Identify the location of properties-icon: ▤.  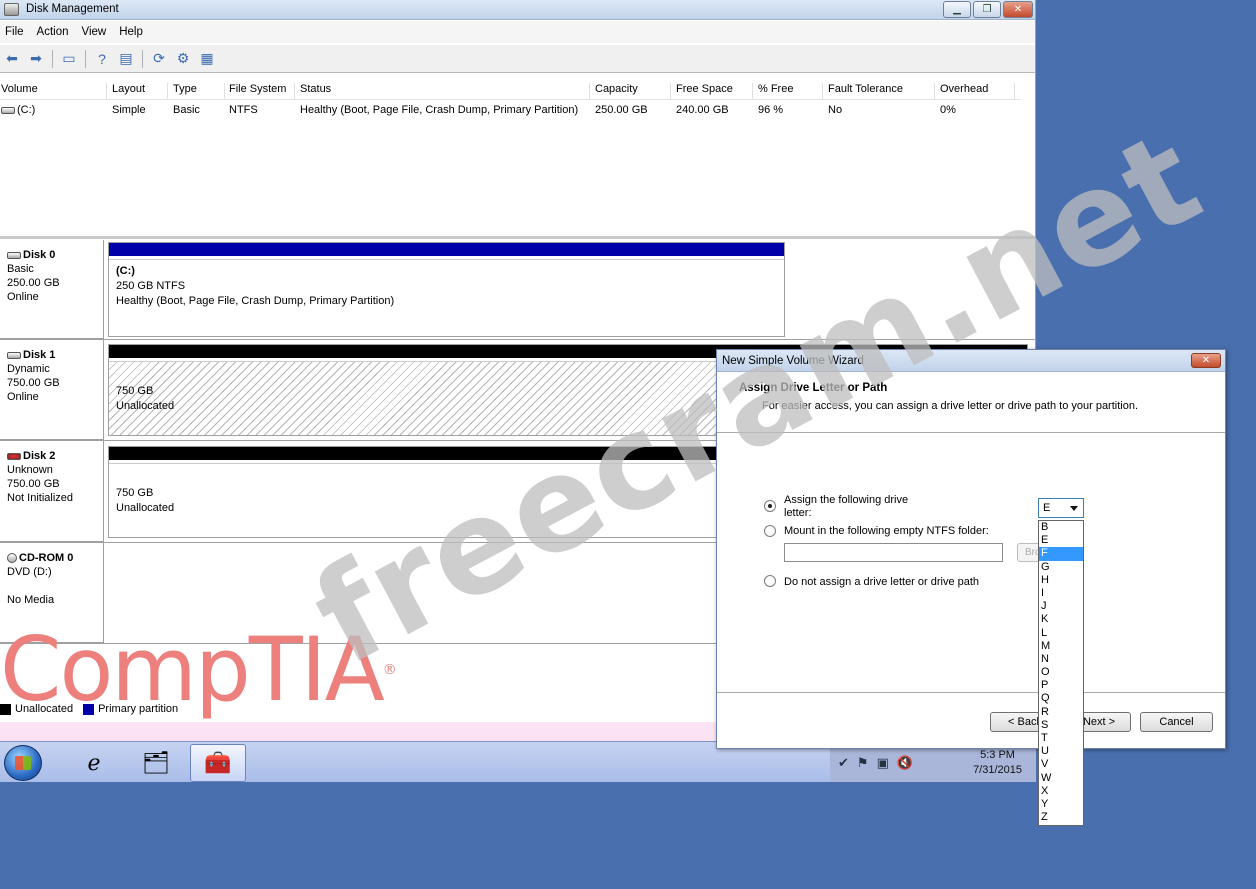
(126, 59).